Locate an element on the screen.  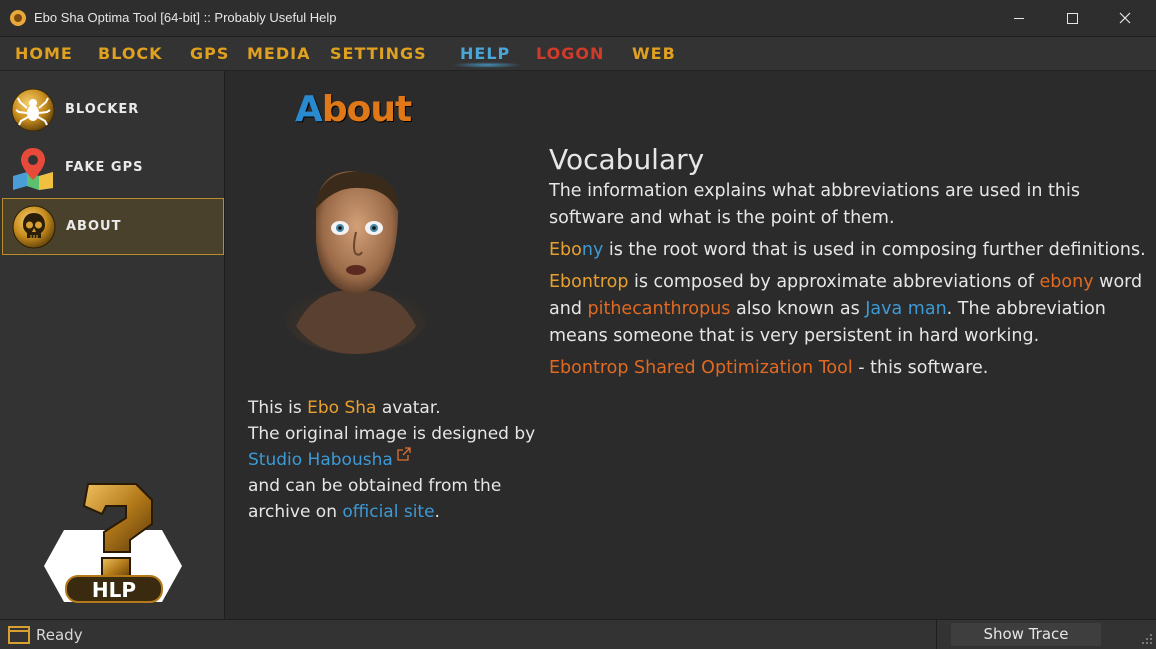
menu-home: HOME is located at coordinates (44, 53).